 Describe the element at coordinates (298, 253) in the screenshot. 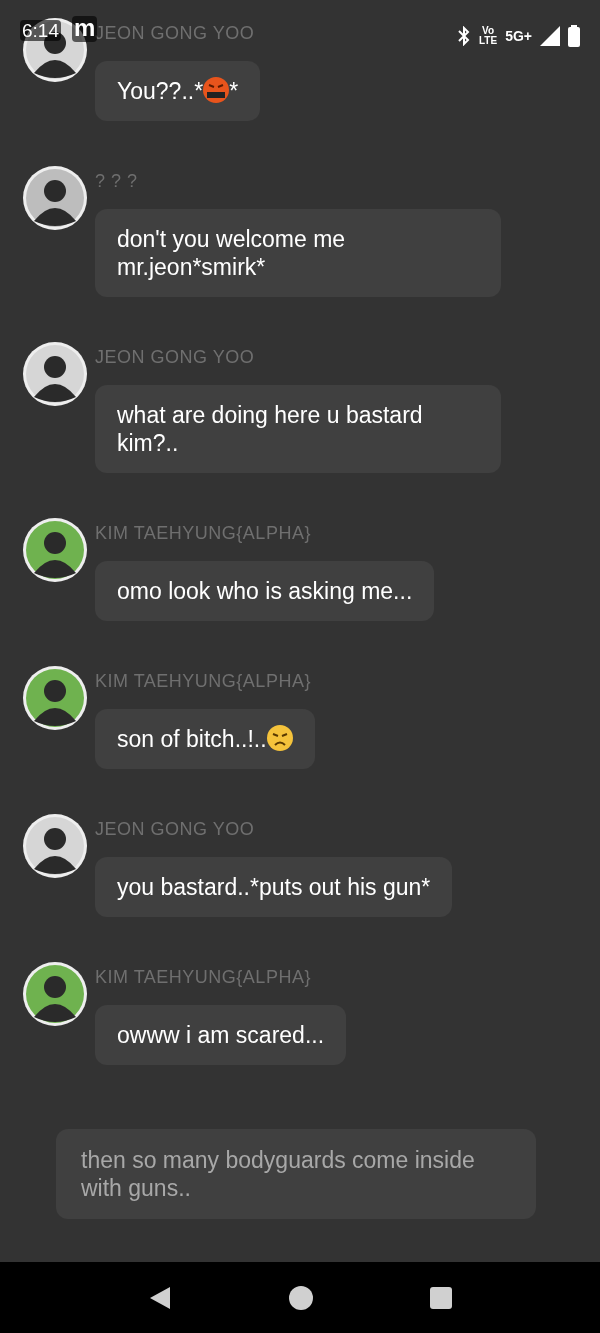

I see `message-bubble: don't you welcome me mr.jeon*smirk*` at that location.